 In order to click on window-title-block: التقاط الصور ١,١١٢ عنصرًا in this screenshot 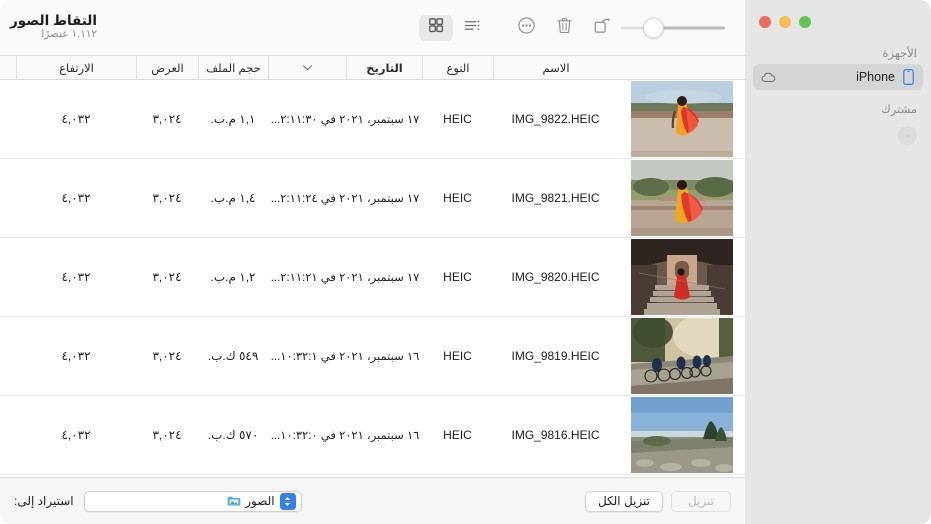, I will do `click(53, 28)`.